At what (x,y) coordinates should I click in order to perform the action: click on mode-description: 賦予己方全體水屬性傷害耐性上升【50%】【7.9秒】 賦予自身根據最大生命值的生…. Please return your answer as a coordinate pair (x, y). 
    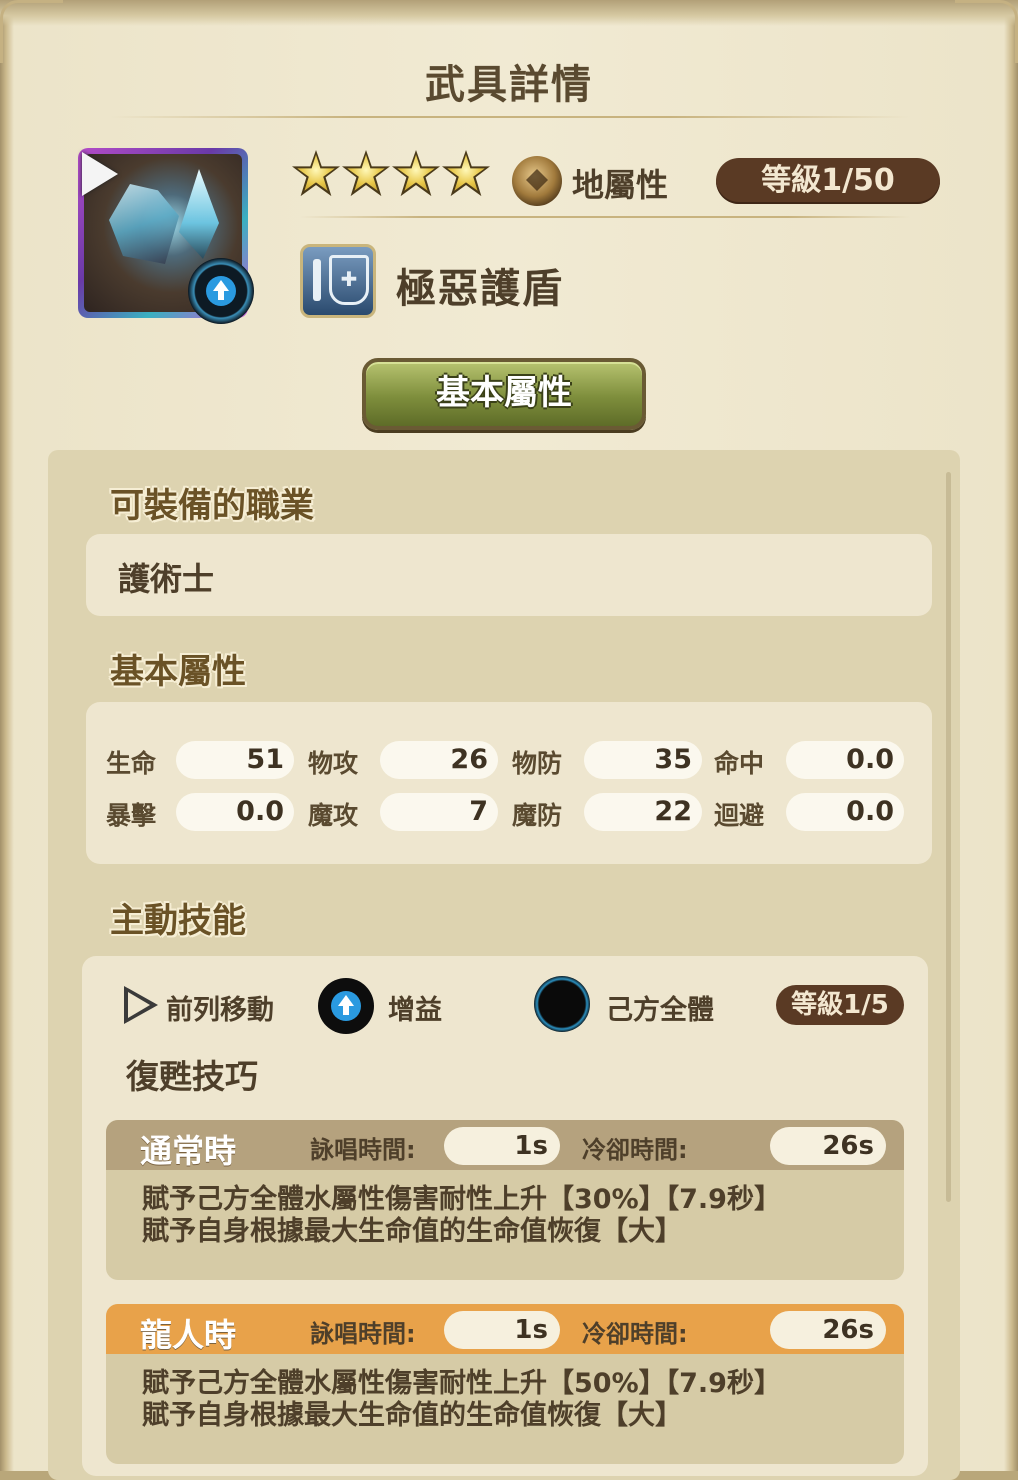
    Looking at the image, I should click on (461, 1400).